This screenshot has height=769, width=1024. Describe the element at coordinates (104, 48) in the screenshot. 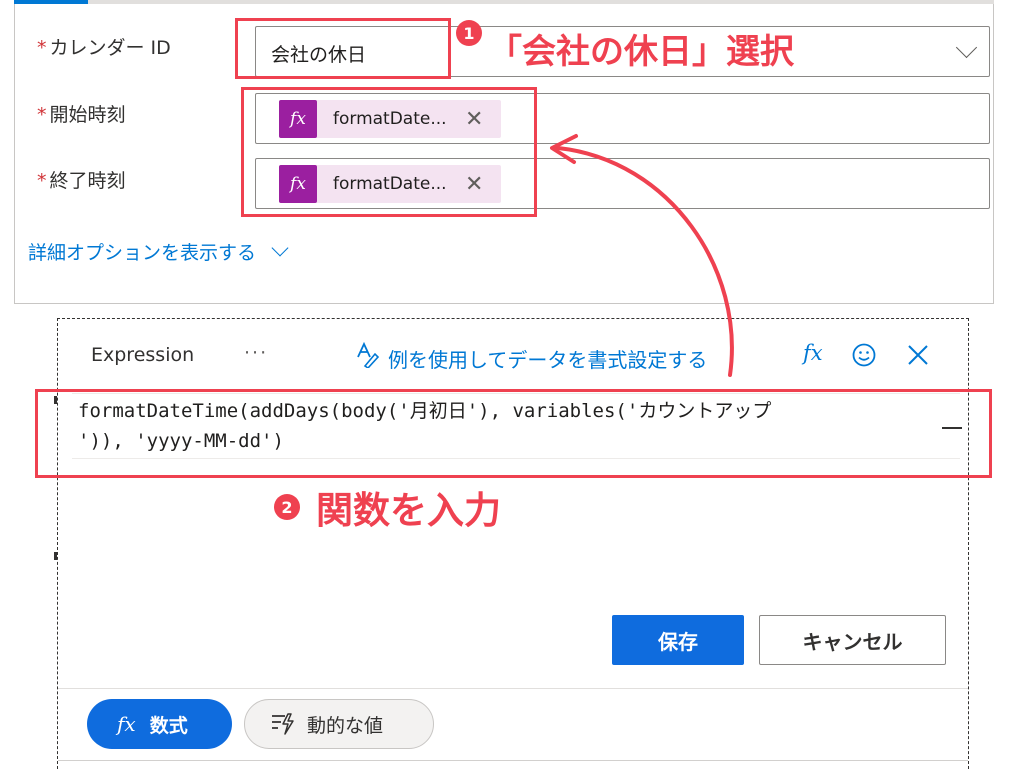

I see `calendar-id-label: * カレンダー ID` at that location.